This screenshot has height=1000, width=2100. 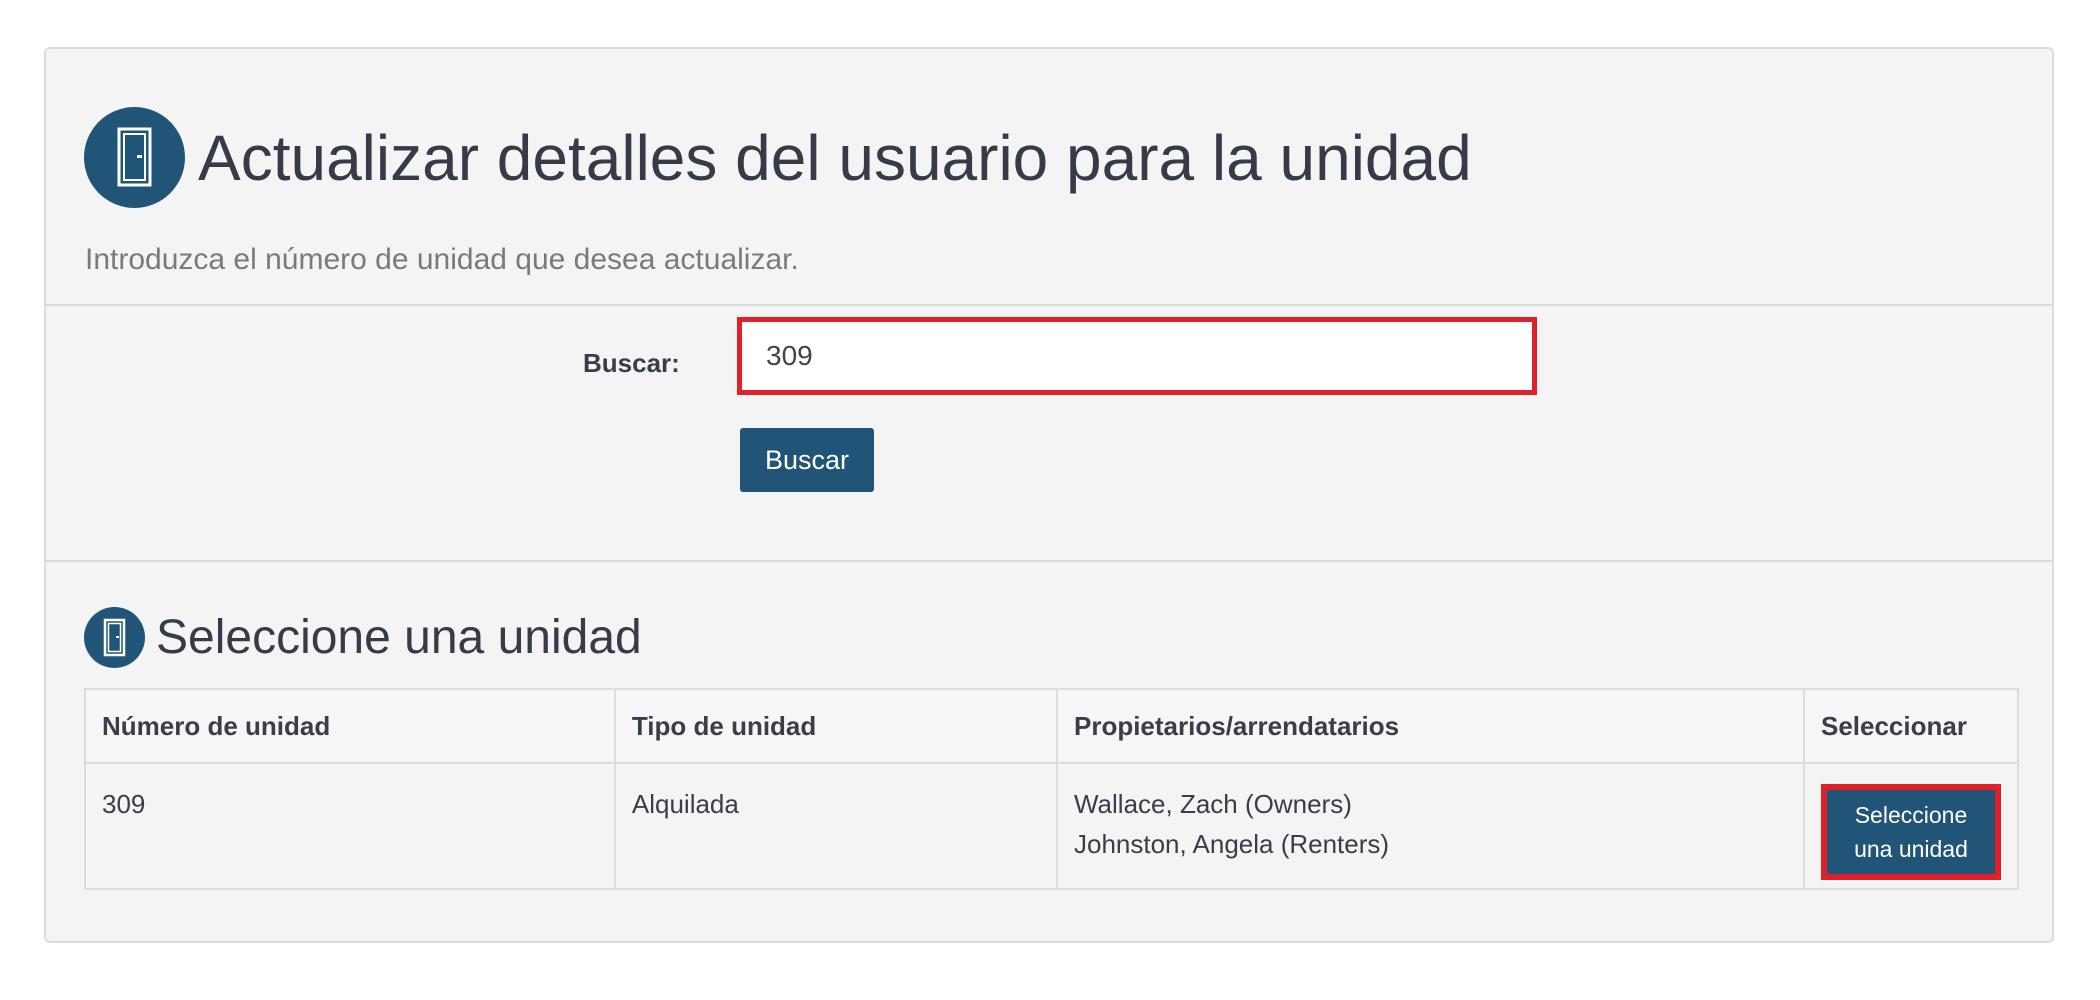 I want to click on owner-entry: Johnston, Angela (Renters), so click(x=1231, y=844).